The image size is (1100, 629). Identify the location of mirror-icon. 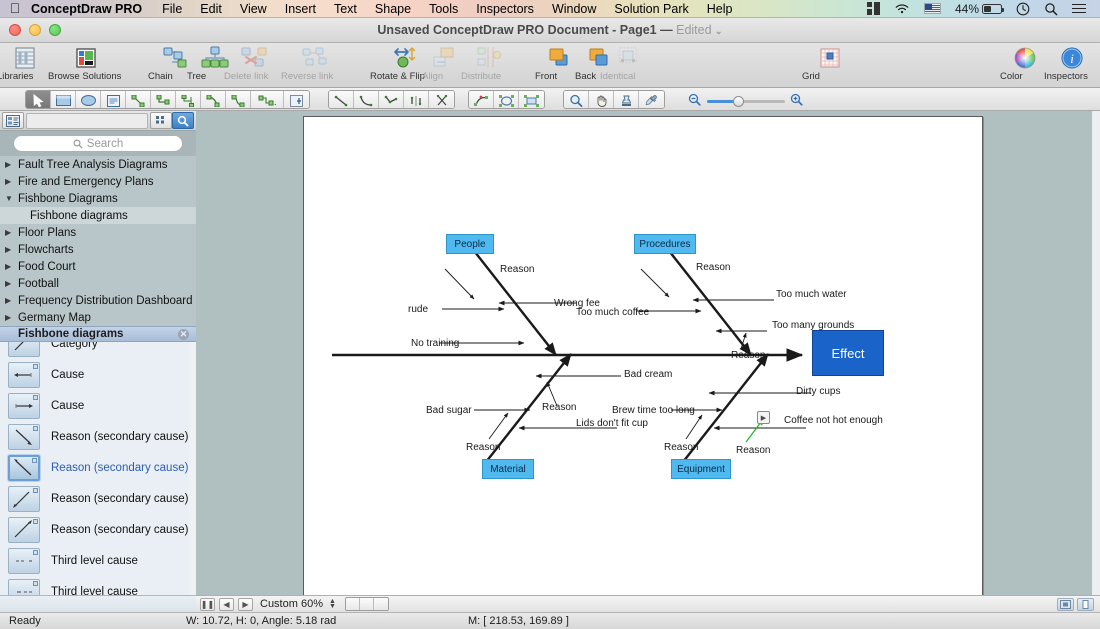
(416, 99).